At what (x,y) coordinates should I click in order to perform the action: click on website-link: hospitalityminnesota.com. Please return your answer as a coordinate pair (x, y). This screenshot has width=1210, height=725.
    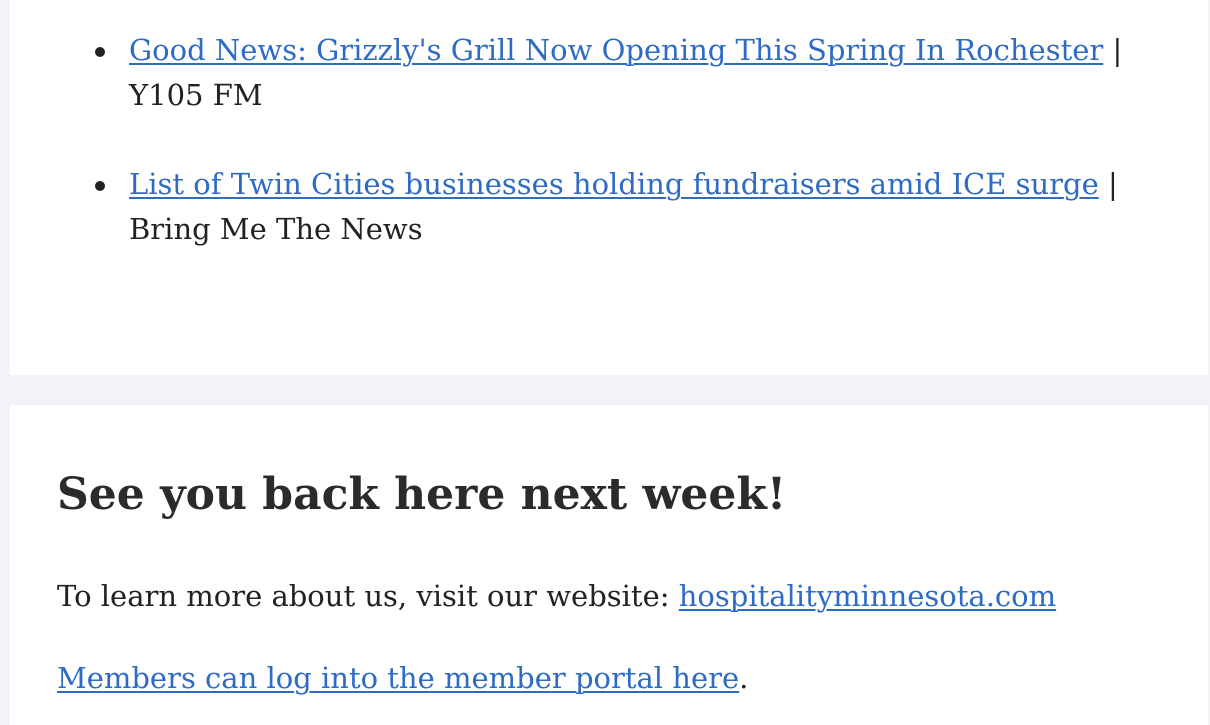
    Looking at the image, I should click on (867, 596).